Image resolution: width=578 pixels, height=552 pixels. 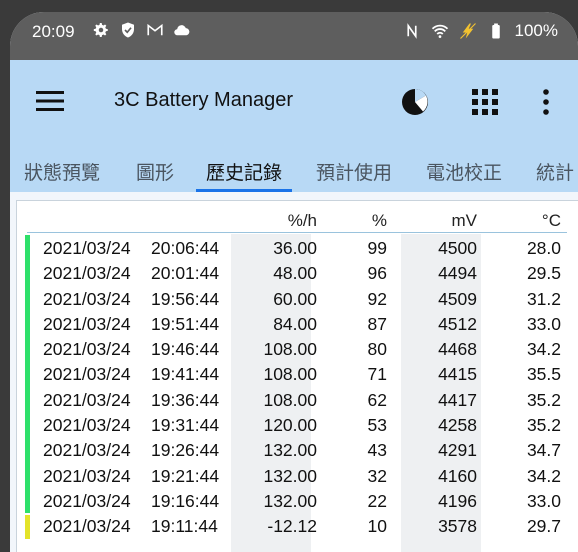 What do you see at coordinates (302, 220) in the screenshot?
I see `column-header-rate: %/h` at bounding box center [302, 220].